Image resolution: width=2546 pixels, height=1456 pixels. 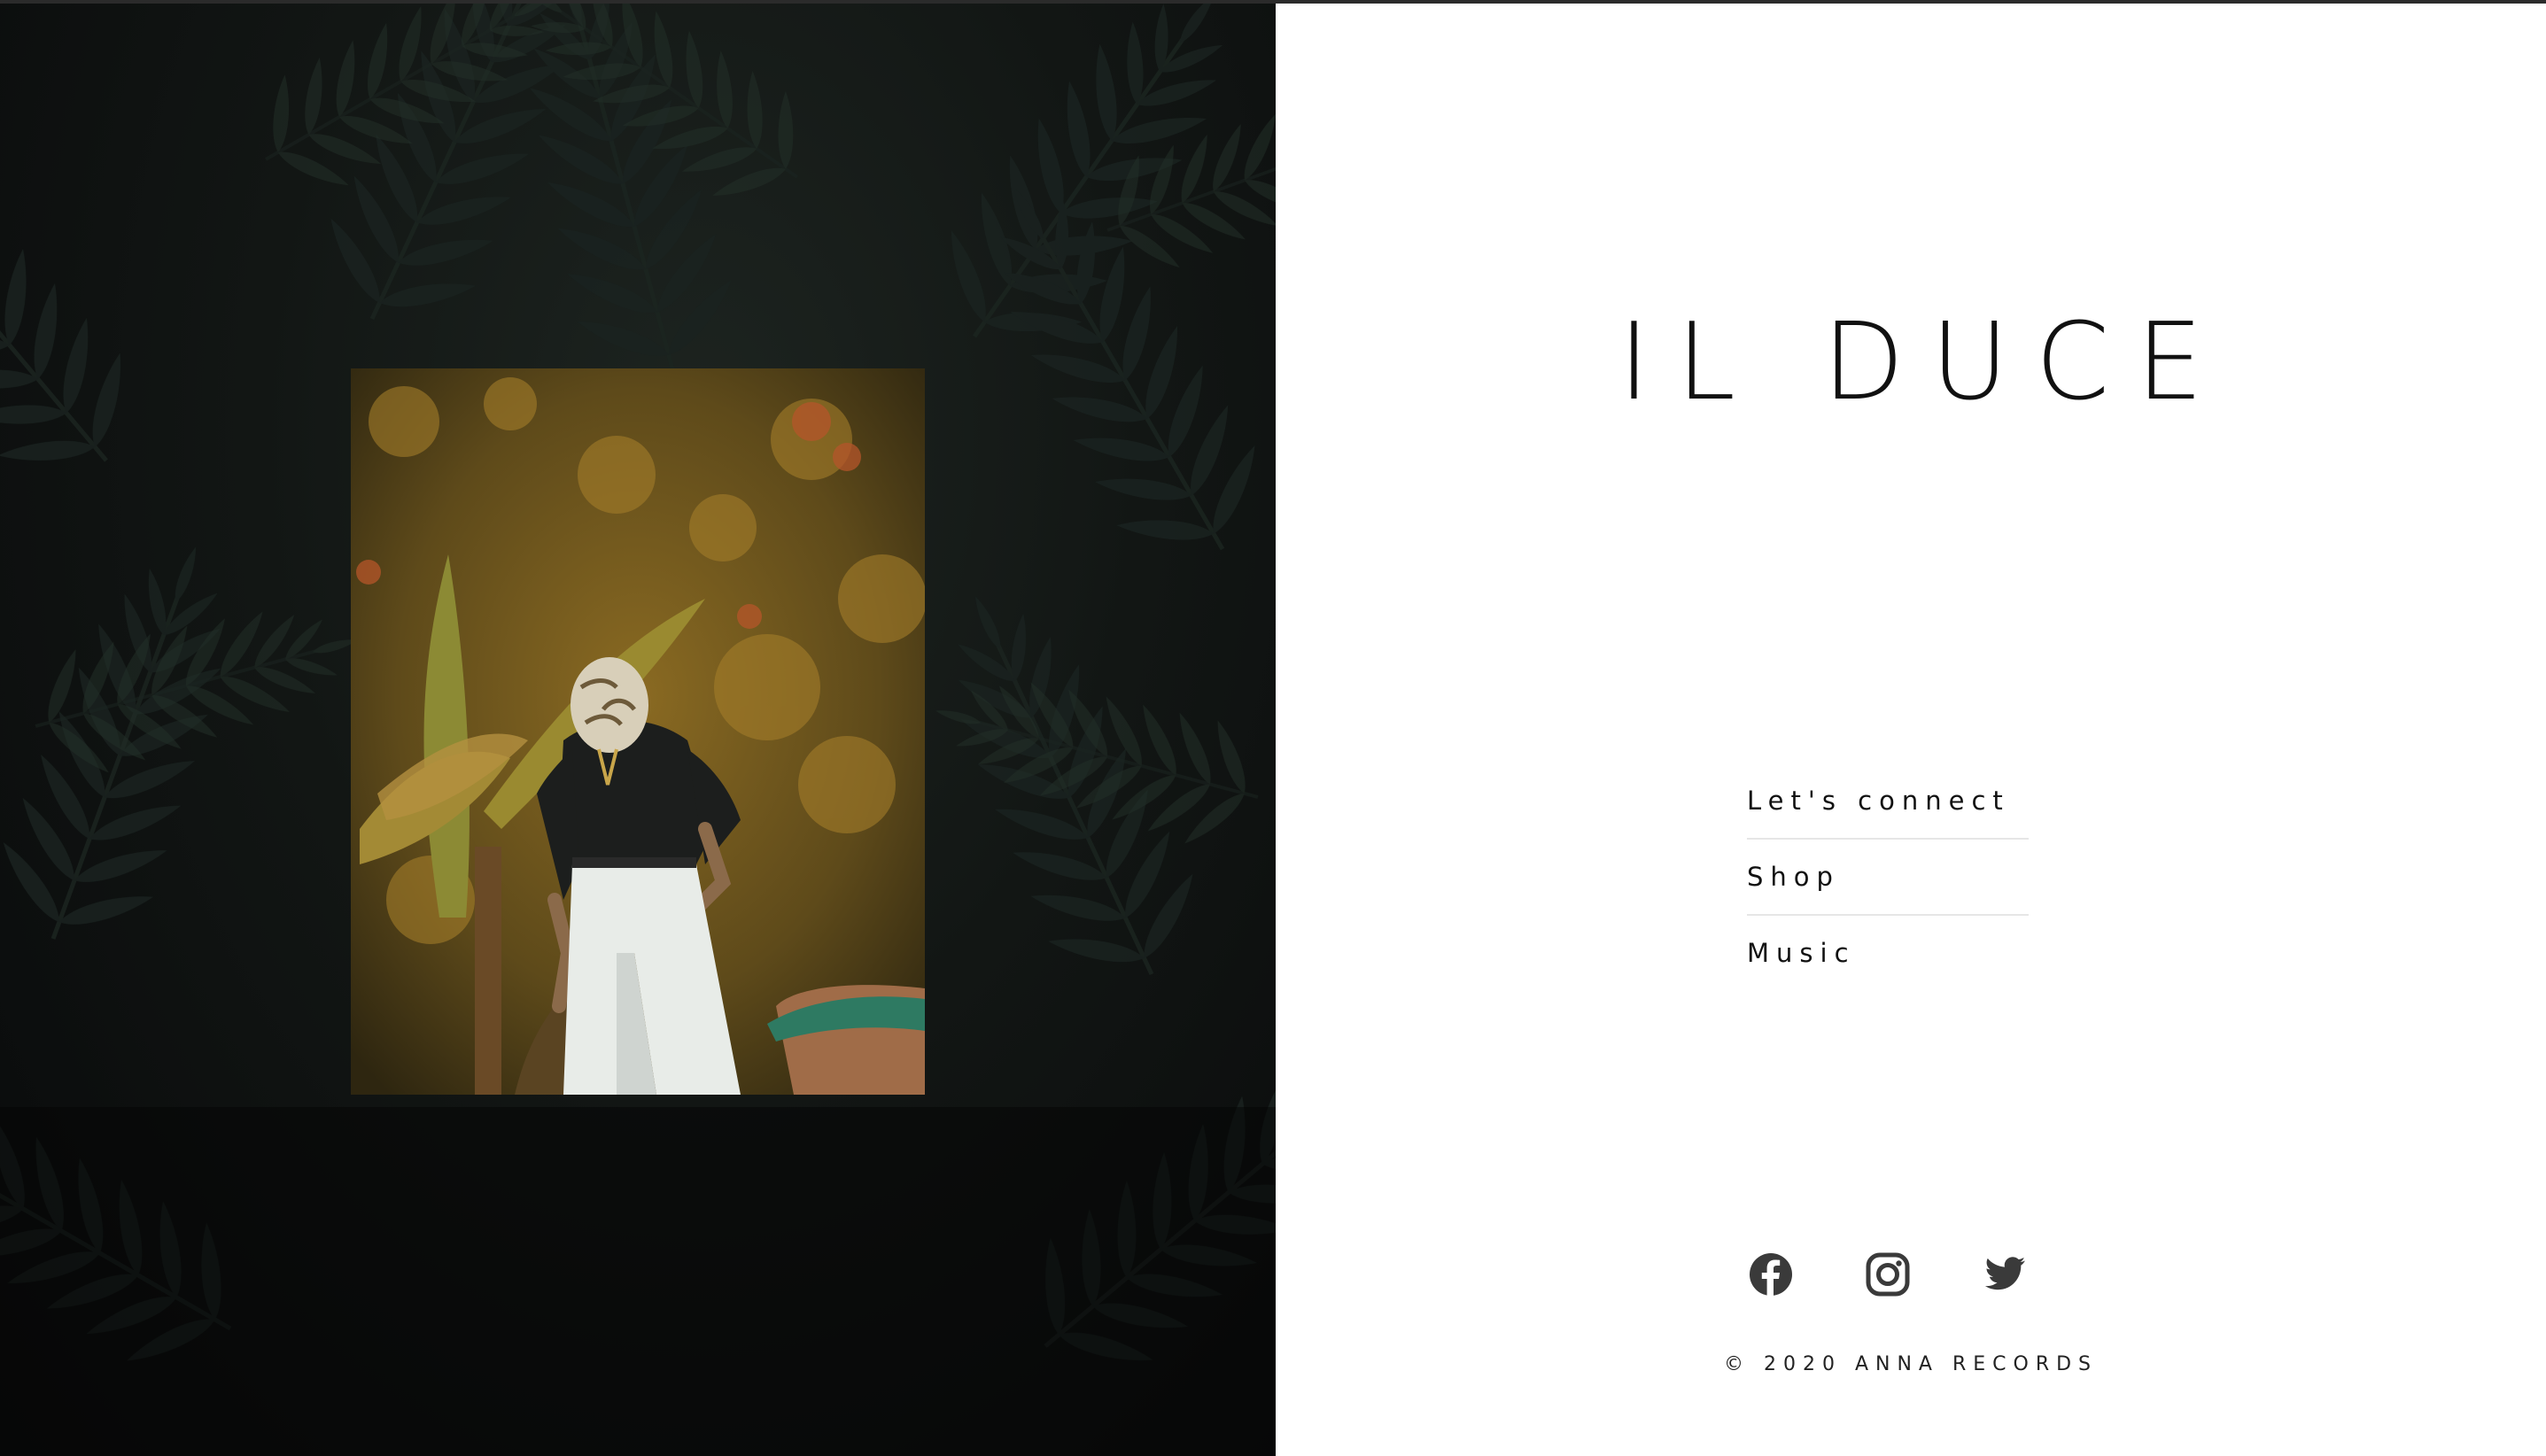 I want to click on instagram-icon, so click(x=1888, y=1274).